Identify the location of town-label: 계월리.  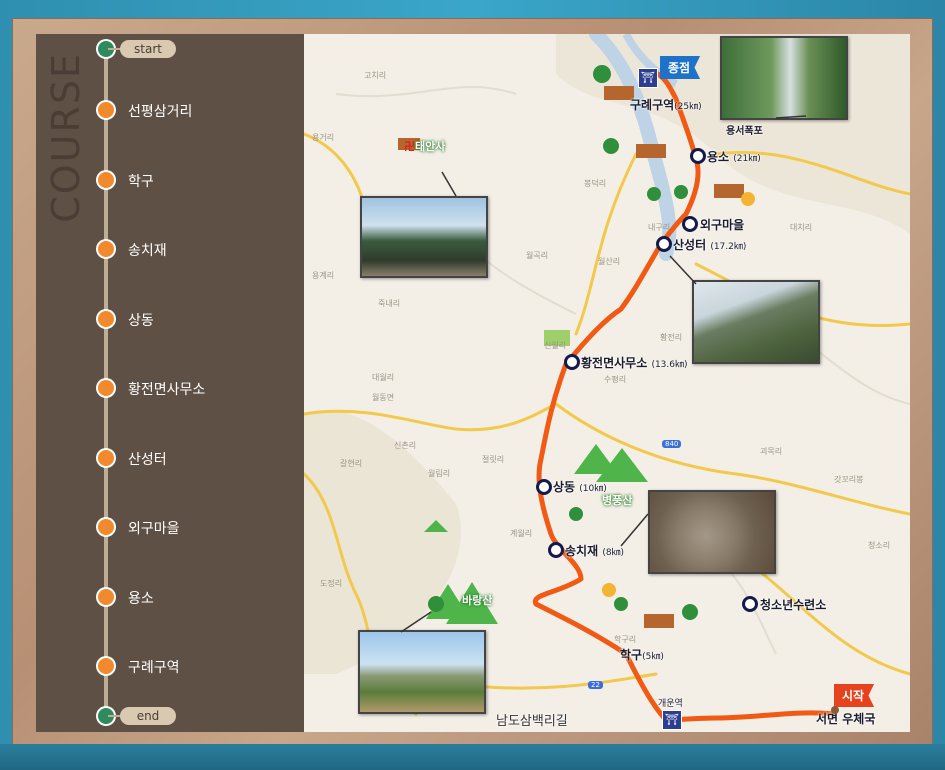
(521, 533).